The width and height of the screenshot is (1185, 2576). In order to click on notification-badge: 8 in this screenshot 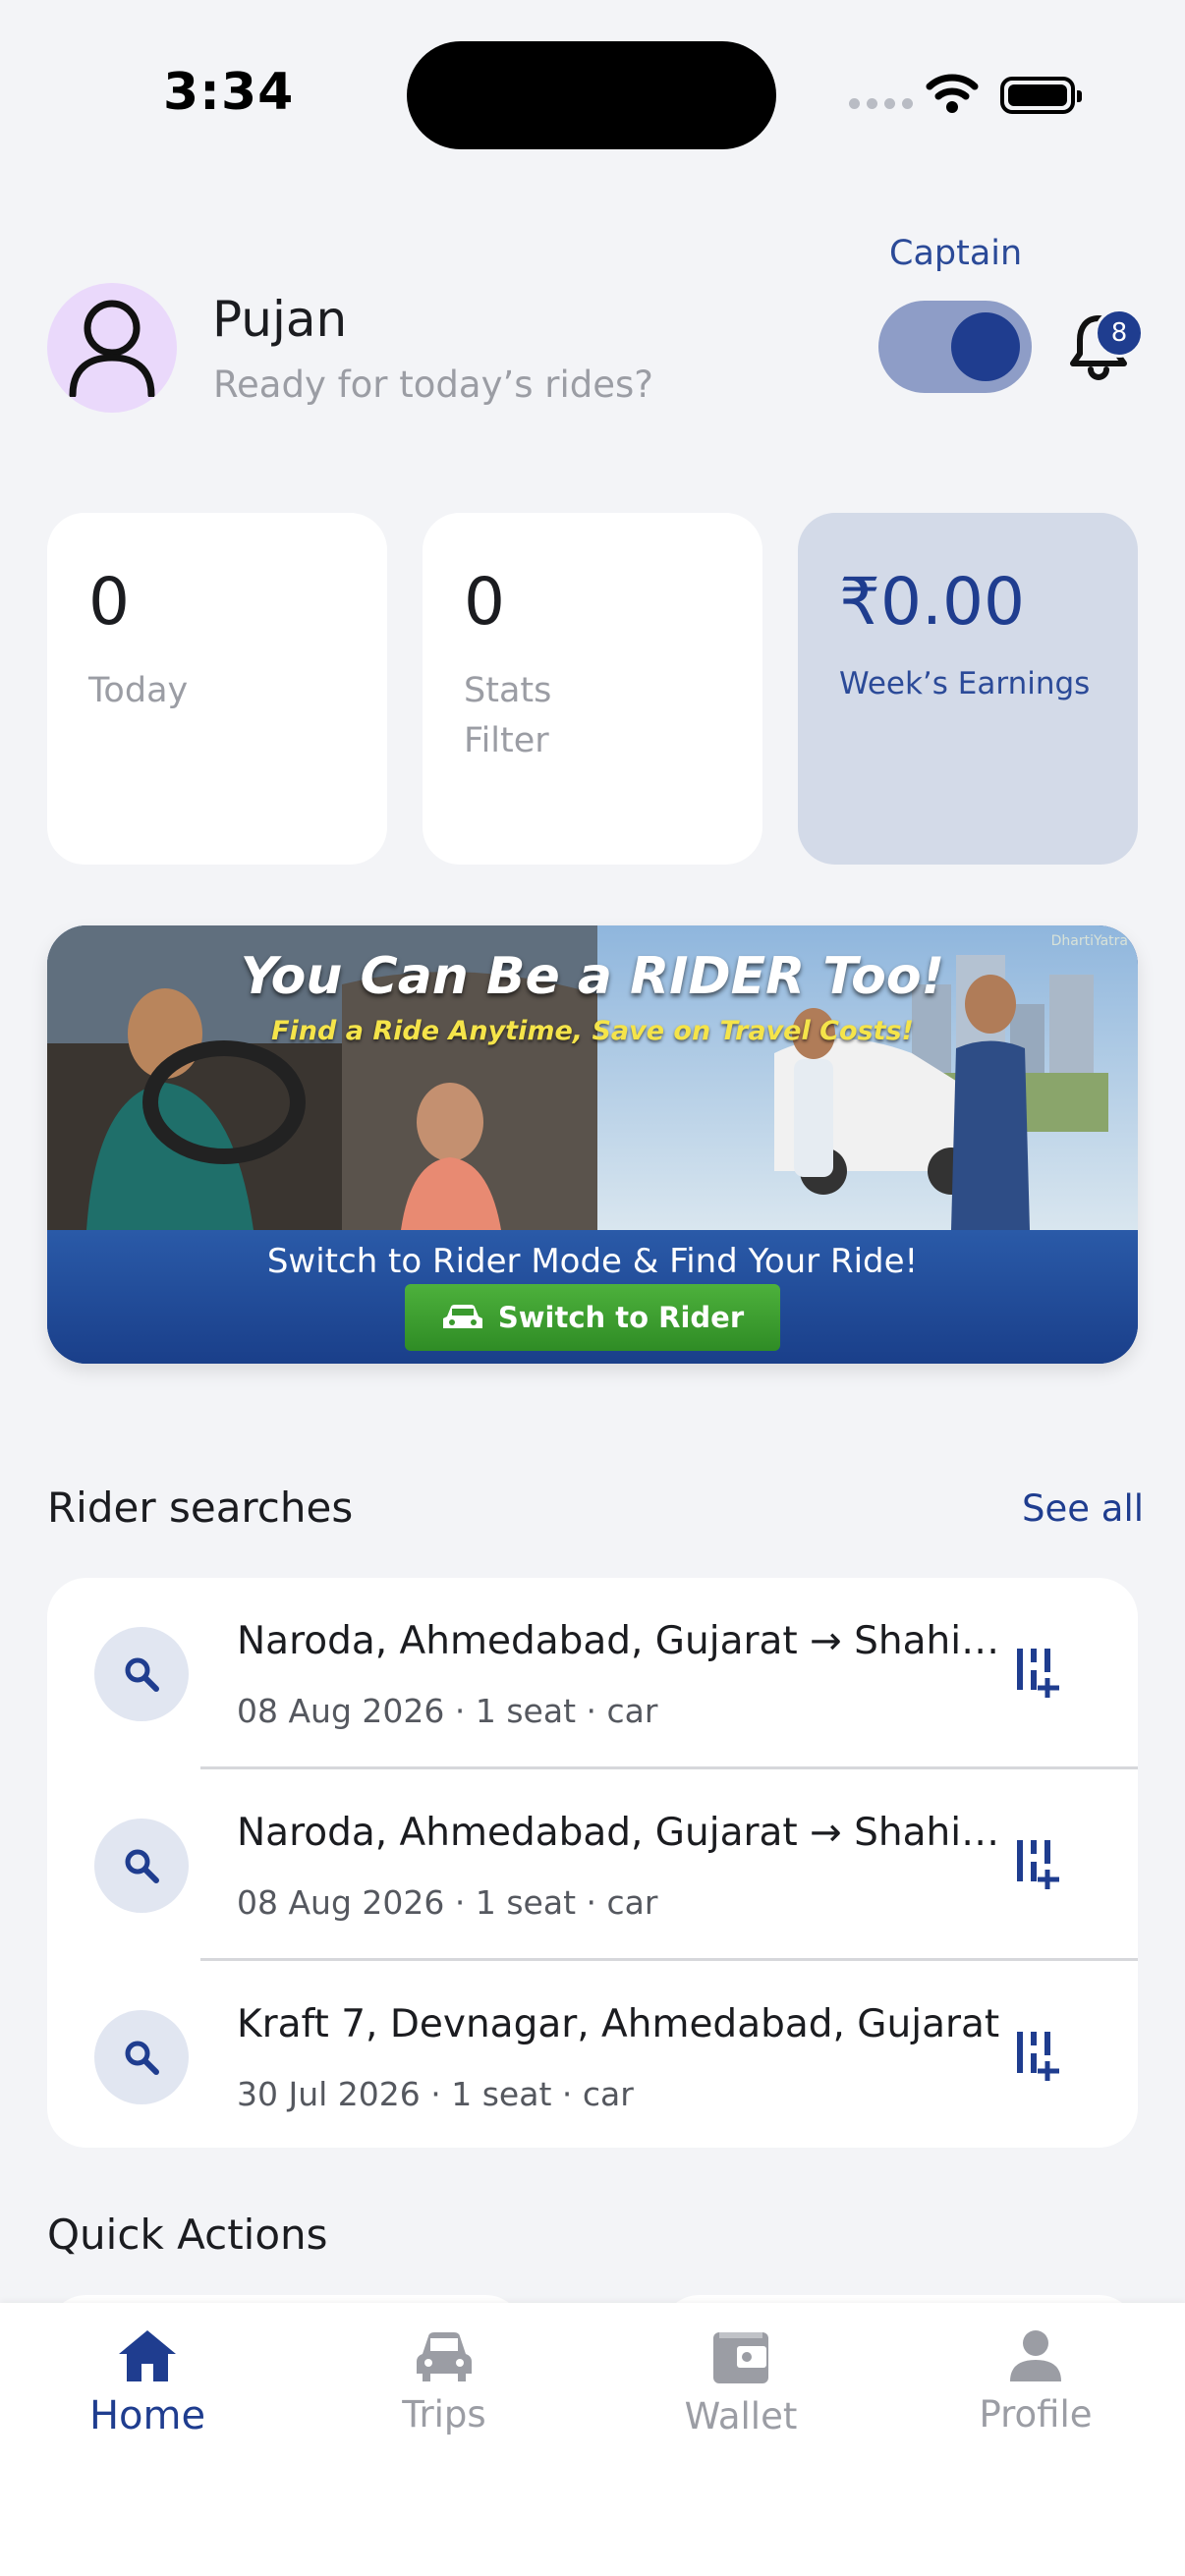, I will do `click(1119, 333)`.